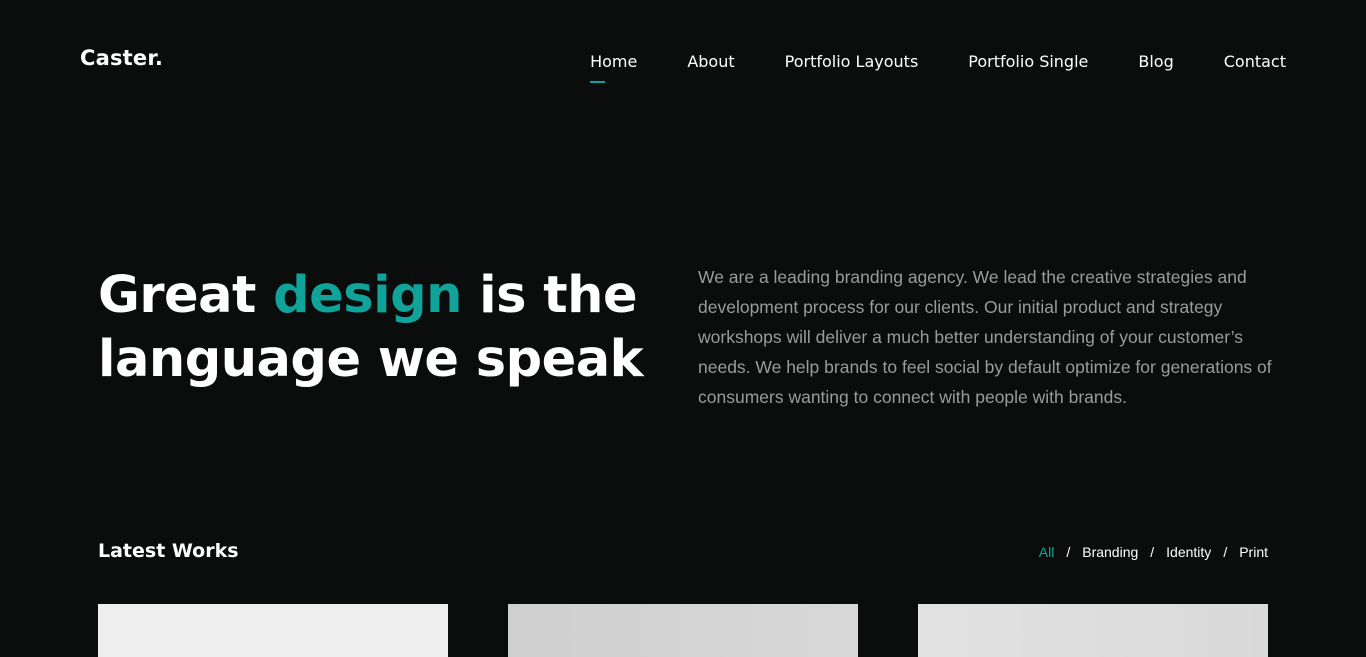 The image size is (1366, 657). I want to click on hero-title: Great design is the language we speak, so click(378, 328).